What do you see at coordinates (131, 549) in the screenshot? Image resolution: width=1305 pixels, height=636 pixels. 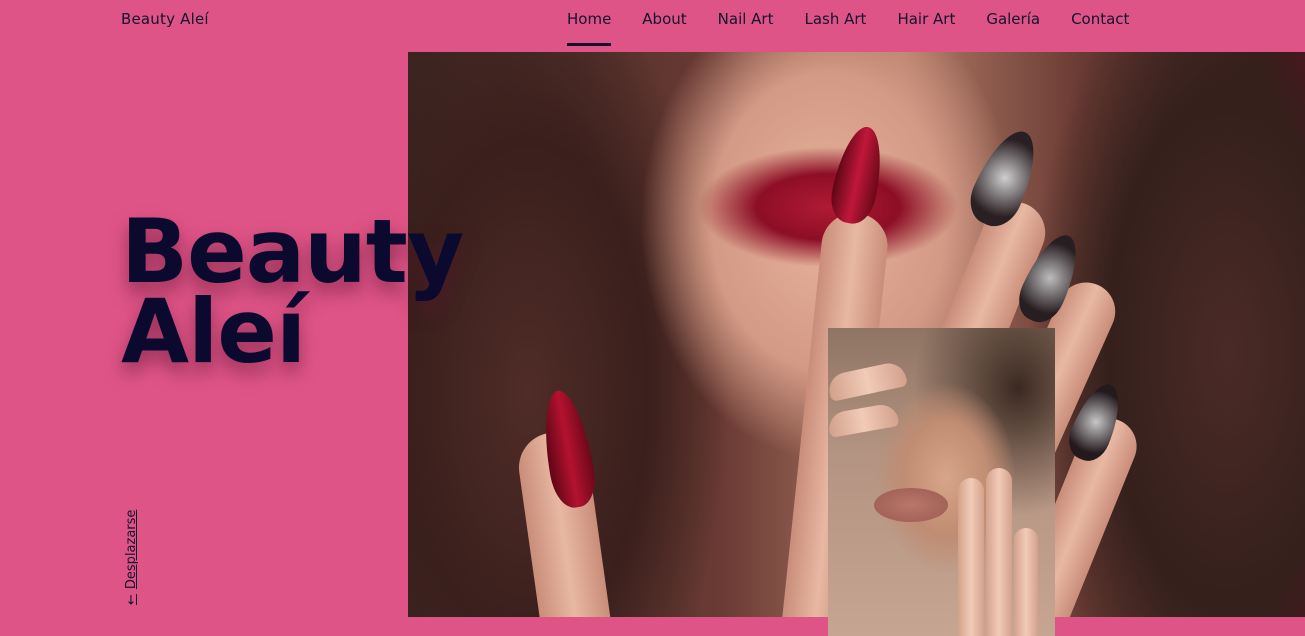 I see `scroll-label: Desplazarse` at bounding box center [131, 549].